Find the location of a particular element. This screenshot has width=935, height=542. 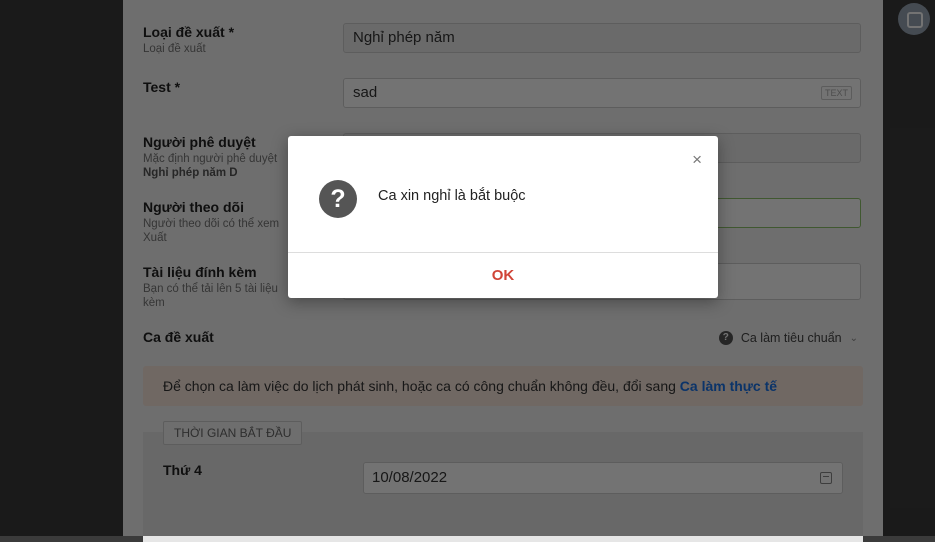

attach-sublabel: Bạn có thể tải lên 5 tài liệu is located at coordinates (210, 289).